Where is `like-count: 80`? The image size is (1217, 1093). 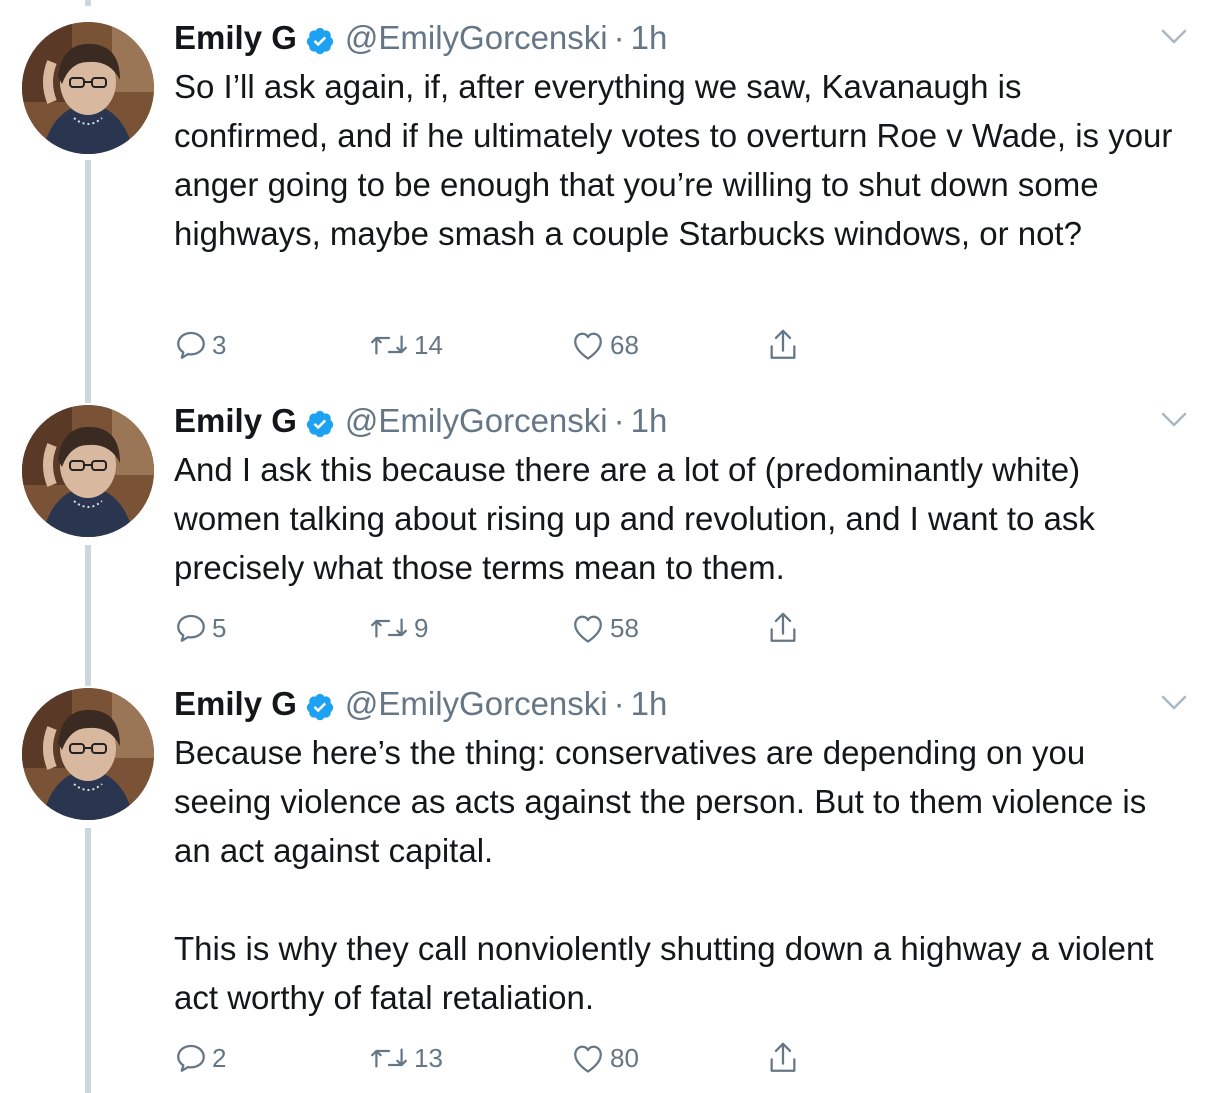 like-count: 80 is located at coordinates (624, 1057).